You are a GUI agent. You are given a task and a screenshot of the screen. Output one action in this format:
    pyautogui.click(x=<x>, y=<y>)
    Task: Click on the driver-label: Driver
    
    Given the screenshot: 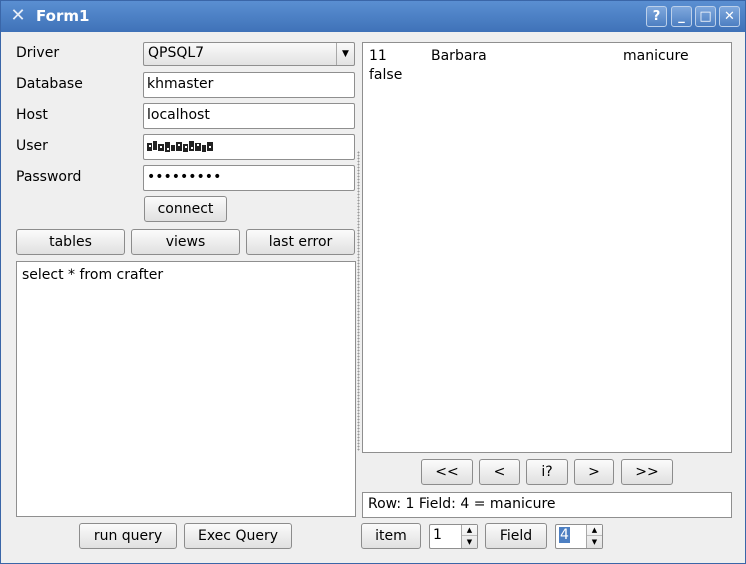 What is the action you would take?
    pyautogui.click(x=38, y=53)
    